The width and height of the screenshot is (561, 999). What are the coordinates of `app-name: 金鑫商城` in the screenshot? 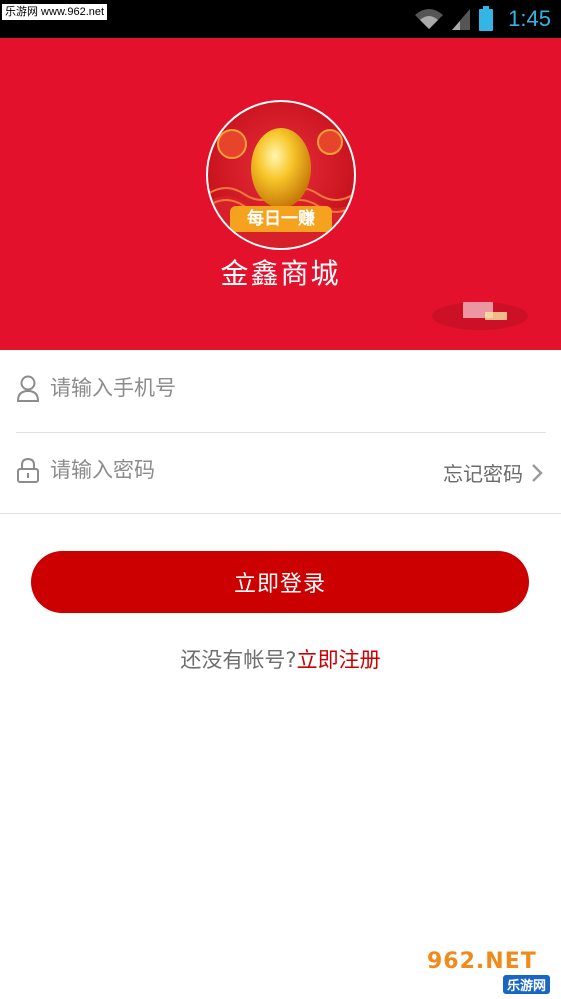 It's located at (280, 273).